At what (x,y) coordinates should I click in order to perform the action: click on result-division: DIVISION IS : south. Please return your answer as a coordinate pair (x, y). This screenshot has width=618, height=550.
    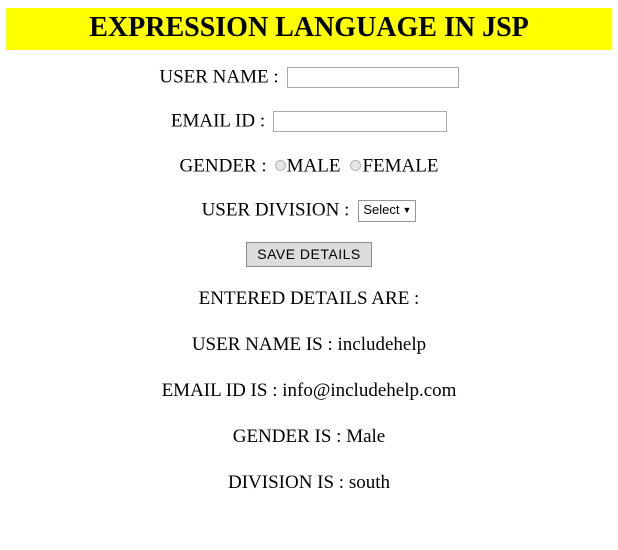
    Looking at the image, I should click on (309, 482).